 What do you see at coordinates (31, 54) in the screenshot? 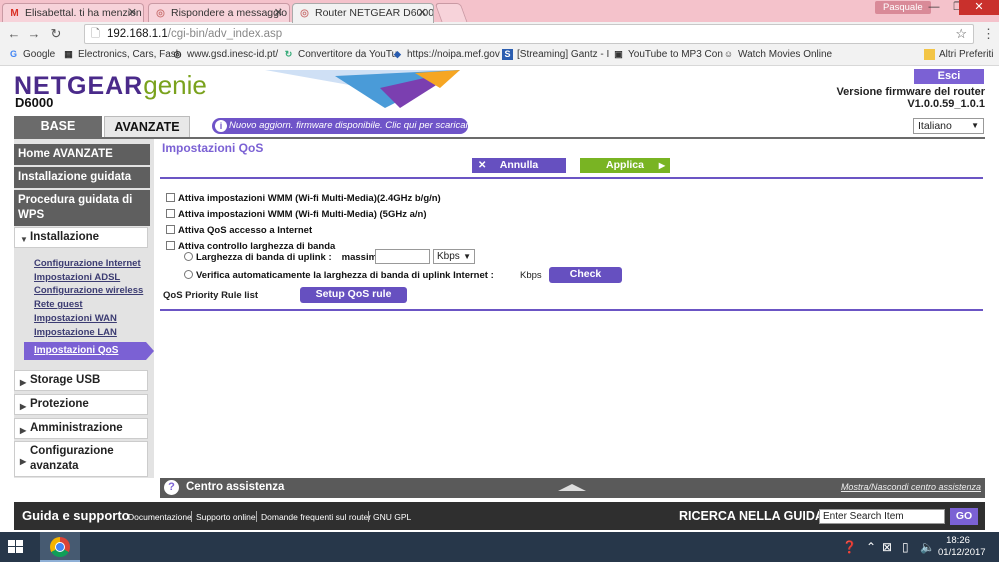
I see `bookmark-google: G Google` at bounding box center [31, 54].